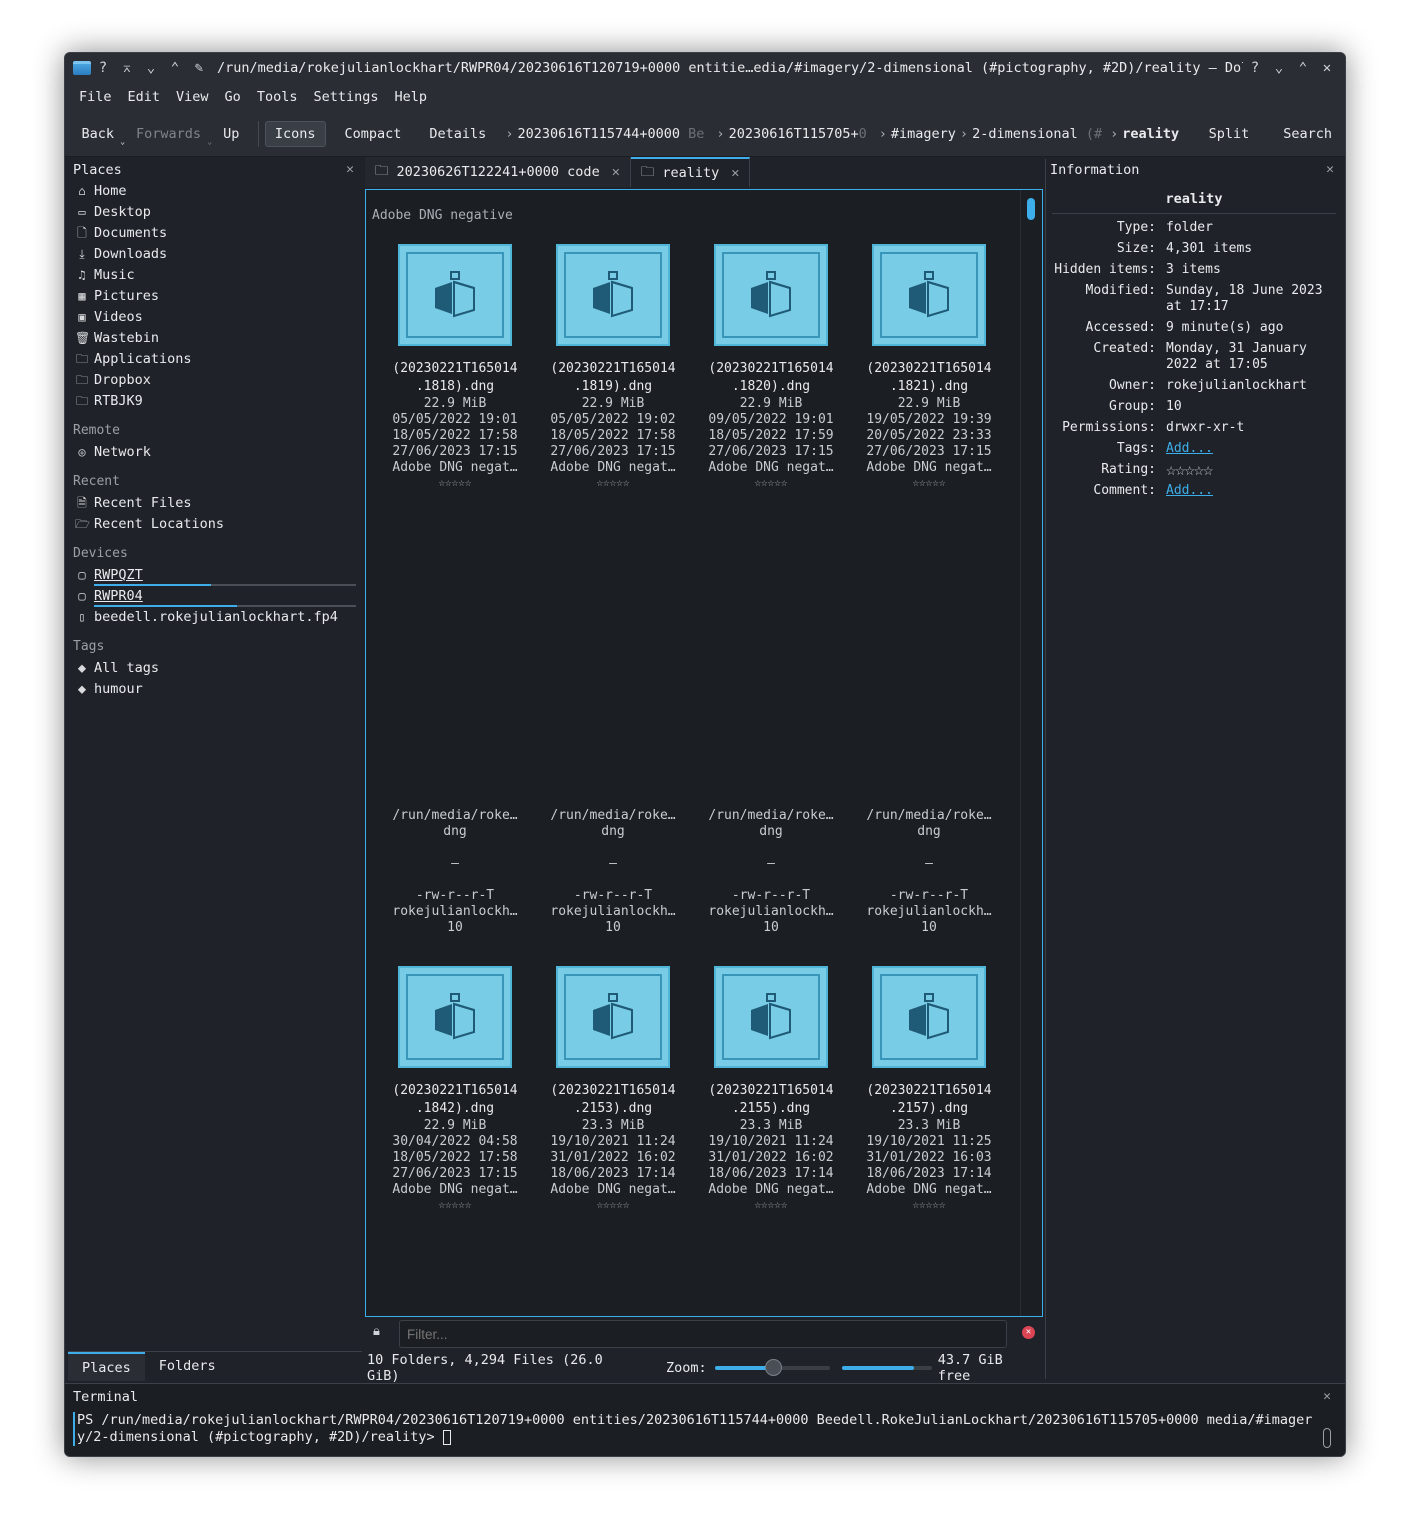  I want to click on sidebar-item-label: RTBJK9, so click(118, 401).